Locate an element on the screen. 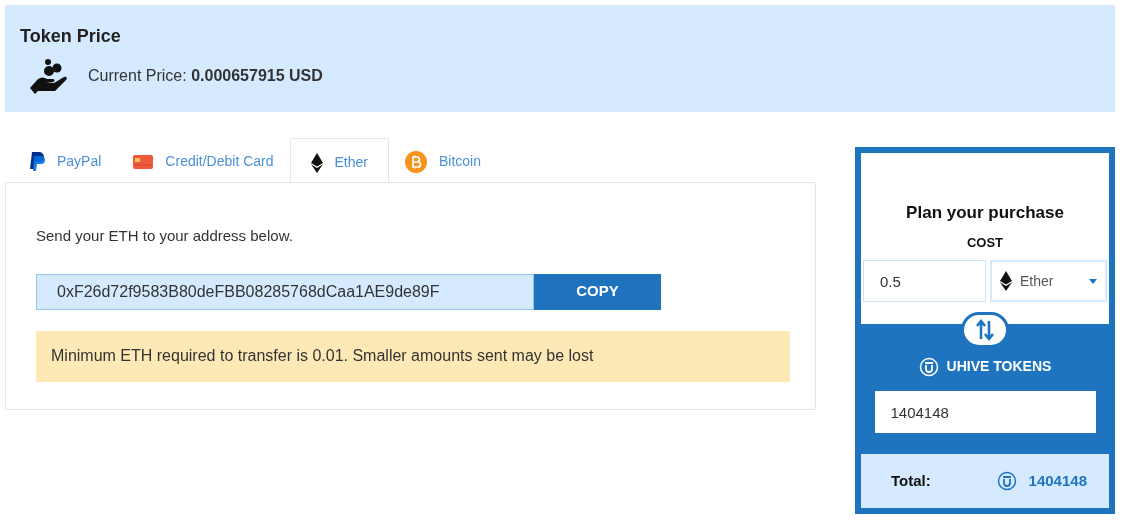  banner-title: Token Price is located at coordinates (71, 36).